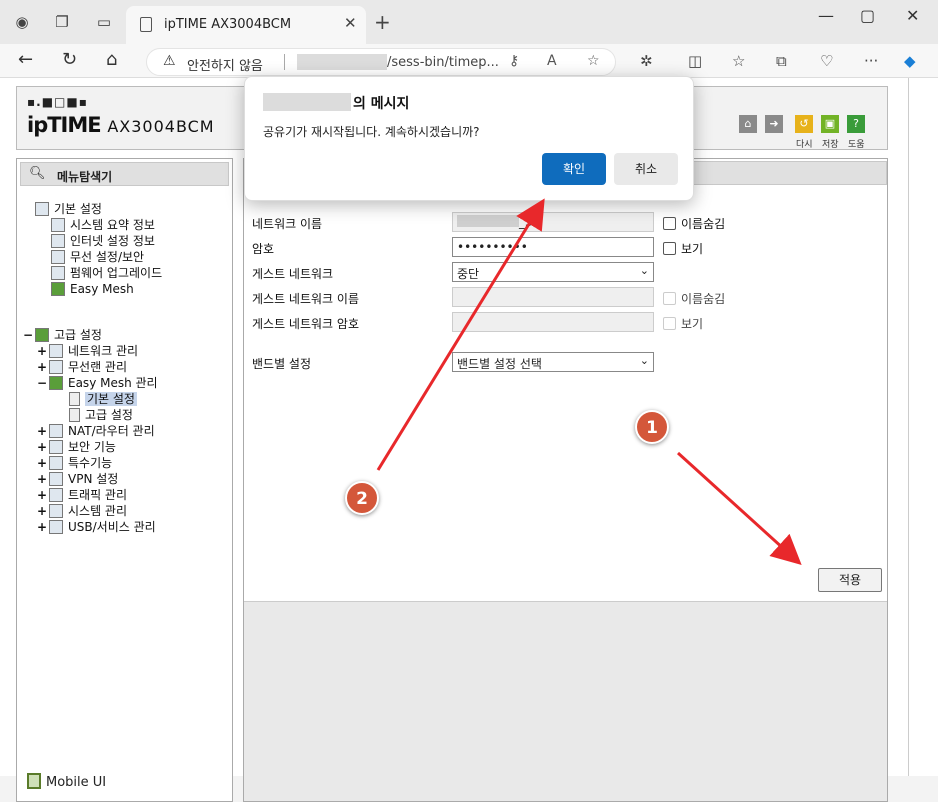 The image size is (938, 802). What do you see at coordinates (161, 126) in the screenshot?
I see `model-name: AX3004BCM` at bounding box center [161, 126].